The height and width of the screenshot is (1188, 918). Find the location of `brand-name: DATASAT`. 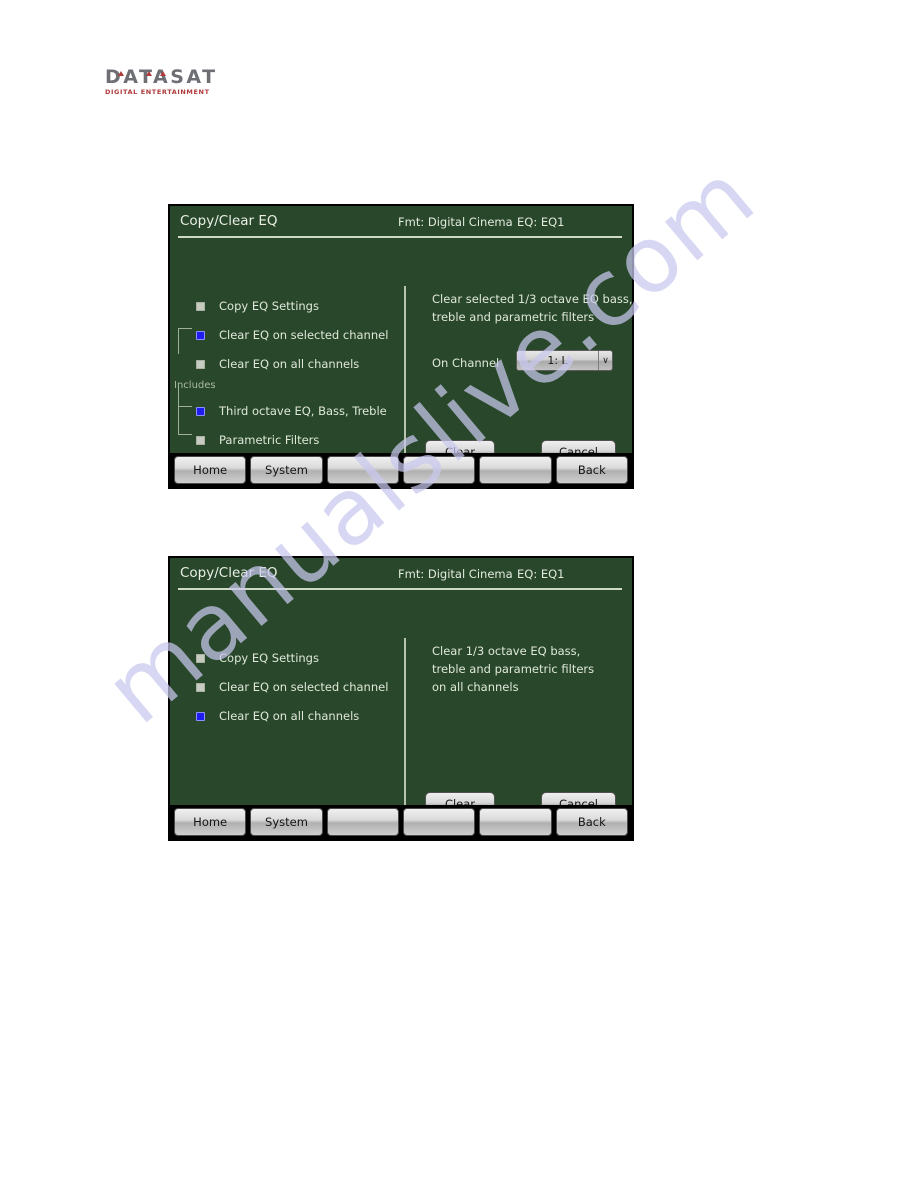

brand-name: DATASAT is located at coordinates (161, 77).